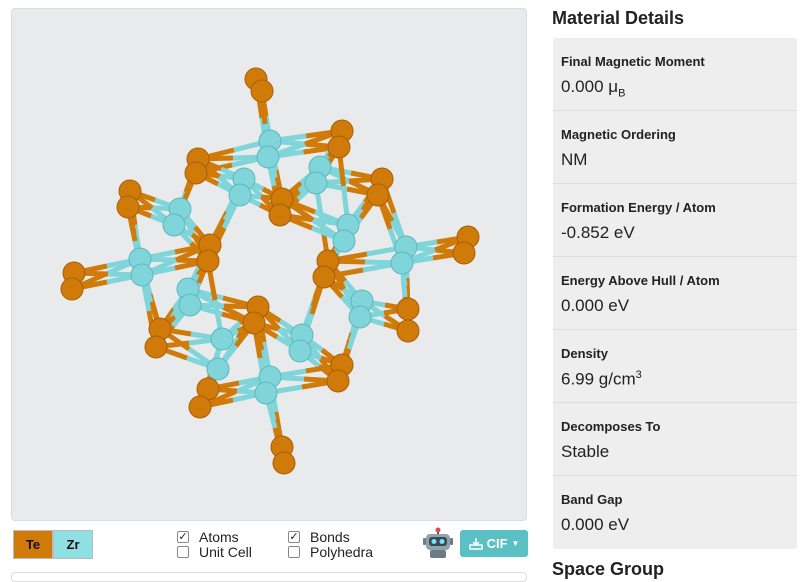 The width and height of the screenshot is (811, 582). I want to click on element-zr-label: Zr, so click(73, 544).